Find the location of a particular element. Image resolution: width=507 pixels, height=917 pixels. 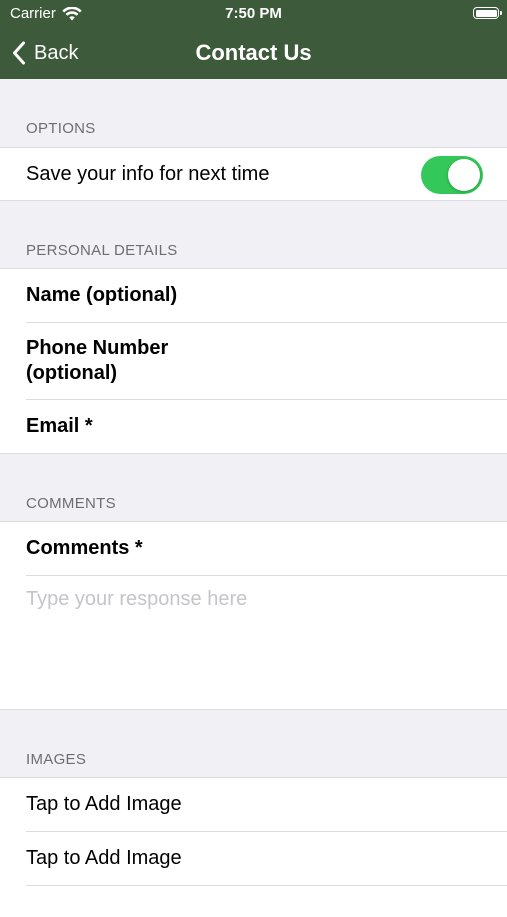

options-group: Save your info for next time is located at coordinates (253, 174).